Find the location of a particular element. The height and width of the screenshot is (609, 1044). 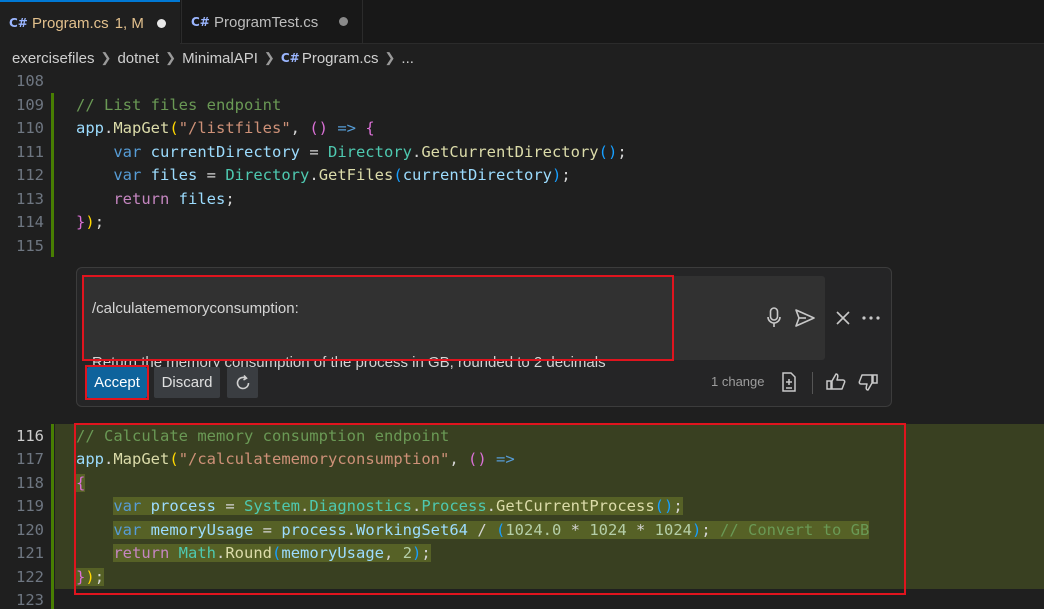

tab-program-cs: C# Program.cs 1, M is located at coordinates (90, 22).